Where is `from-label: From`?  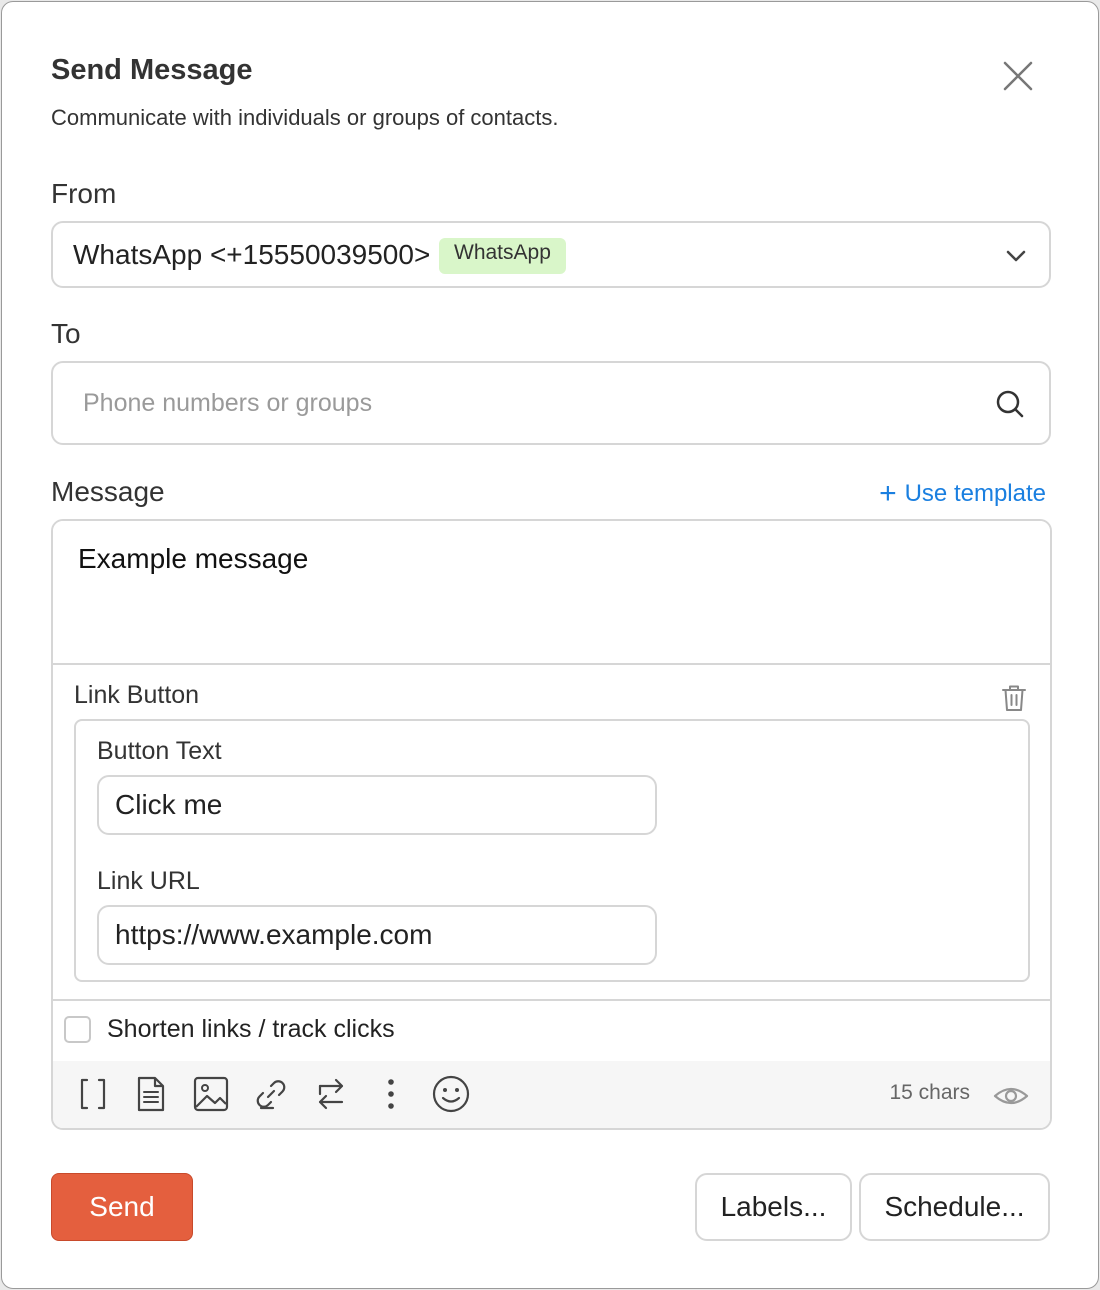 from-label: From is located at coordinates (84, 193).